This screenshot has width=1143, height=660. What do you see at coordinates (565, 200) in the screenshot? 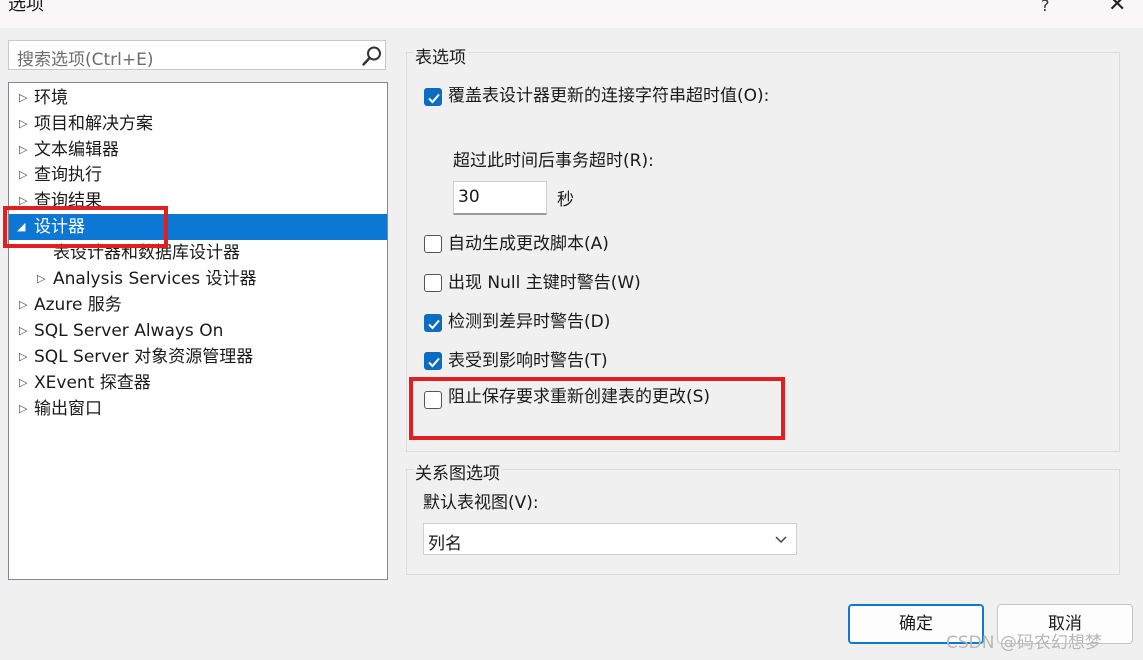
I see `timeout-unit: 秒` at bounding box center [565, 200].